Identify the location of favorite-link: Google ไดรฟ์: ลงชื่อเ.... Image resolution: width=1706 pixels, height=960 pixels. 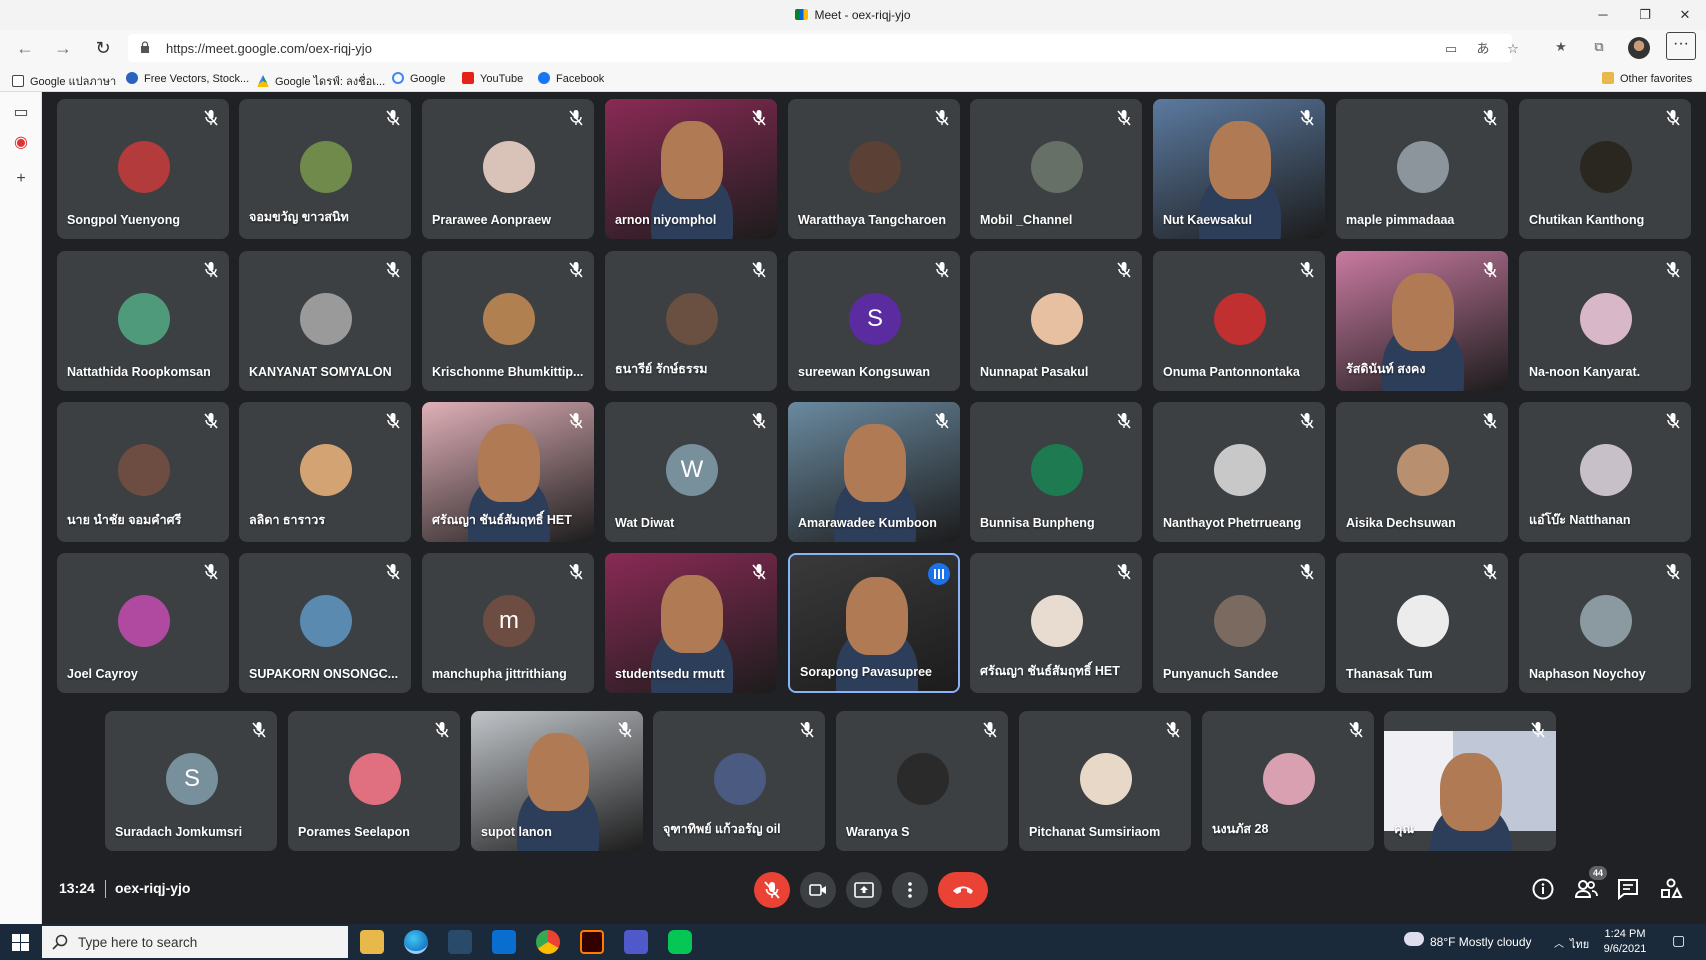
(321, 81).